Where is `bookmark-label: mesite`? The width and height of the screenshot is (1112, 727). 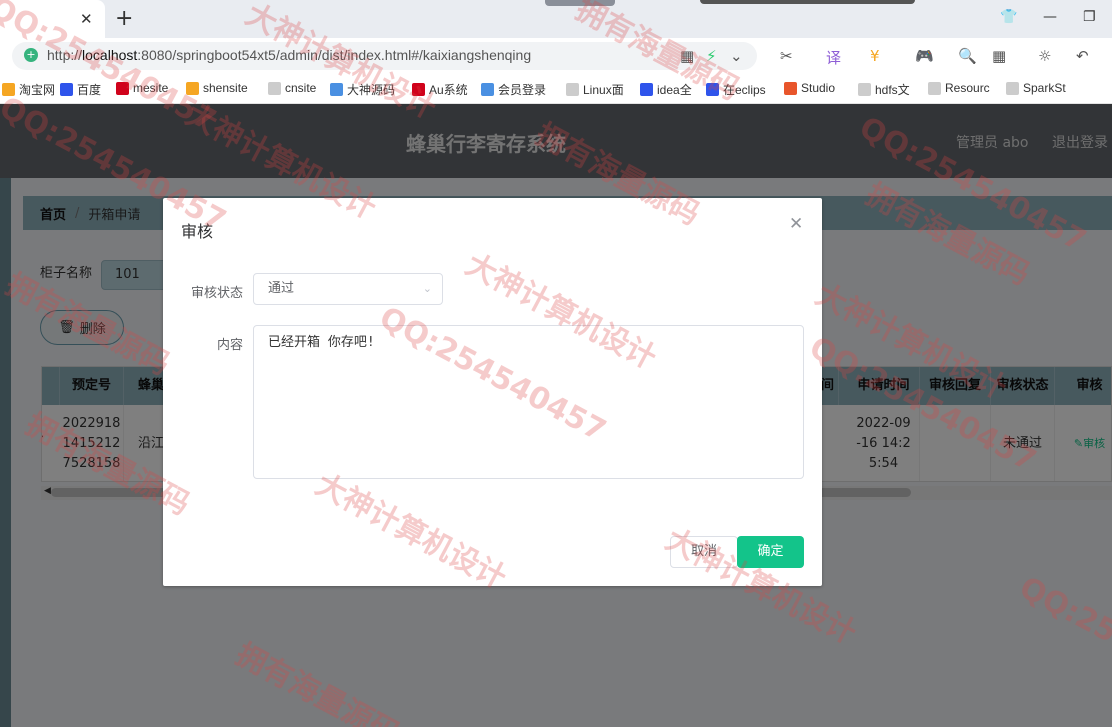
bookmark-label: mesite is located at coordinates (151, 88).